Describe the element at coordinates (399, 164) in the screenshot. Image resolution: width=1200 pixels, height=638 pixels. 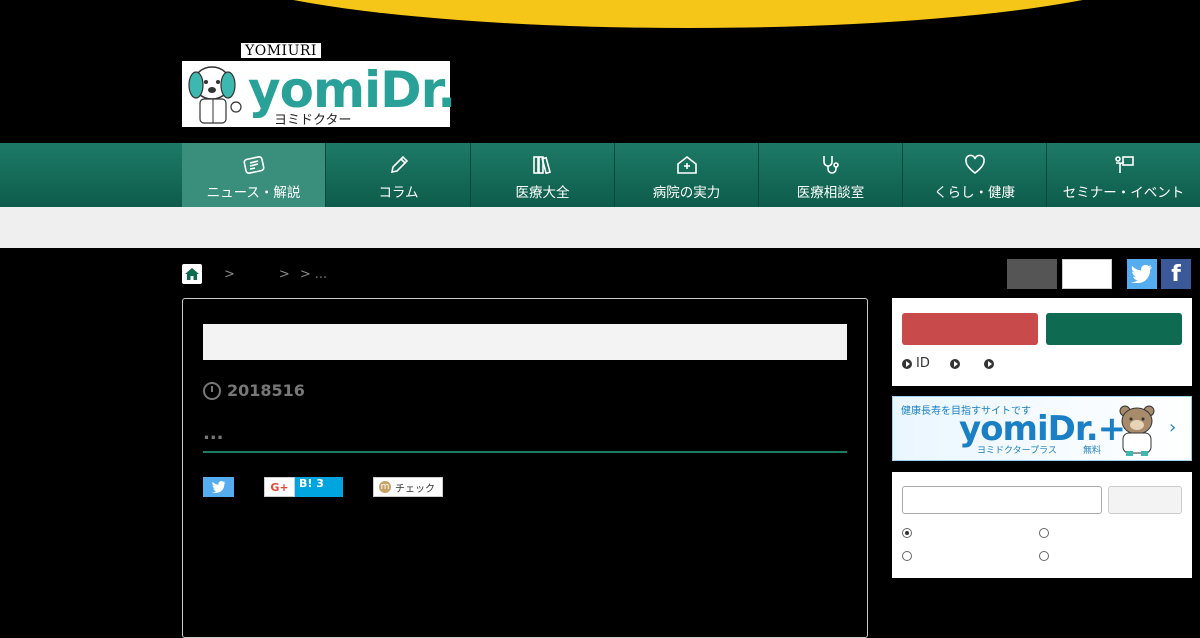
I see `pencil-icon` at that location.